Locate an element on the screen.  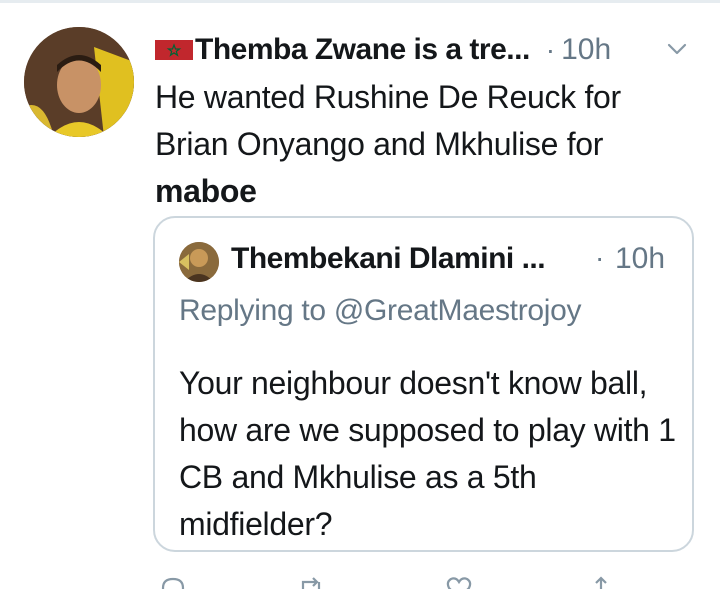
quoted-timestamp: 10h is located at coordinates (640, 259).